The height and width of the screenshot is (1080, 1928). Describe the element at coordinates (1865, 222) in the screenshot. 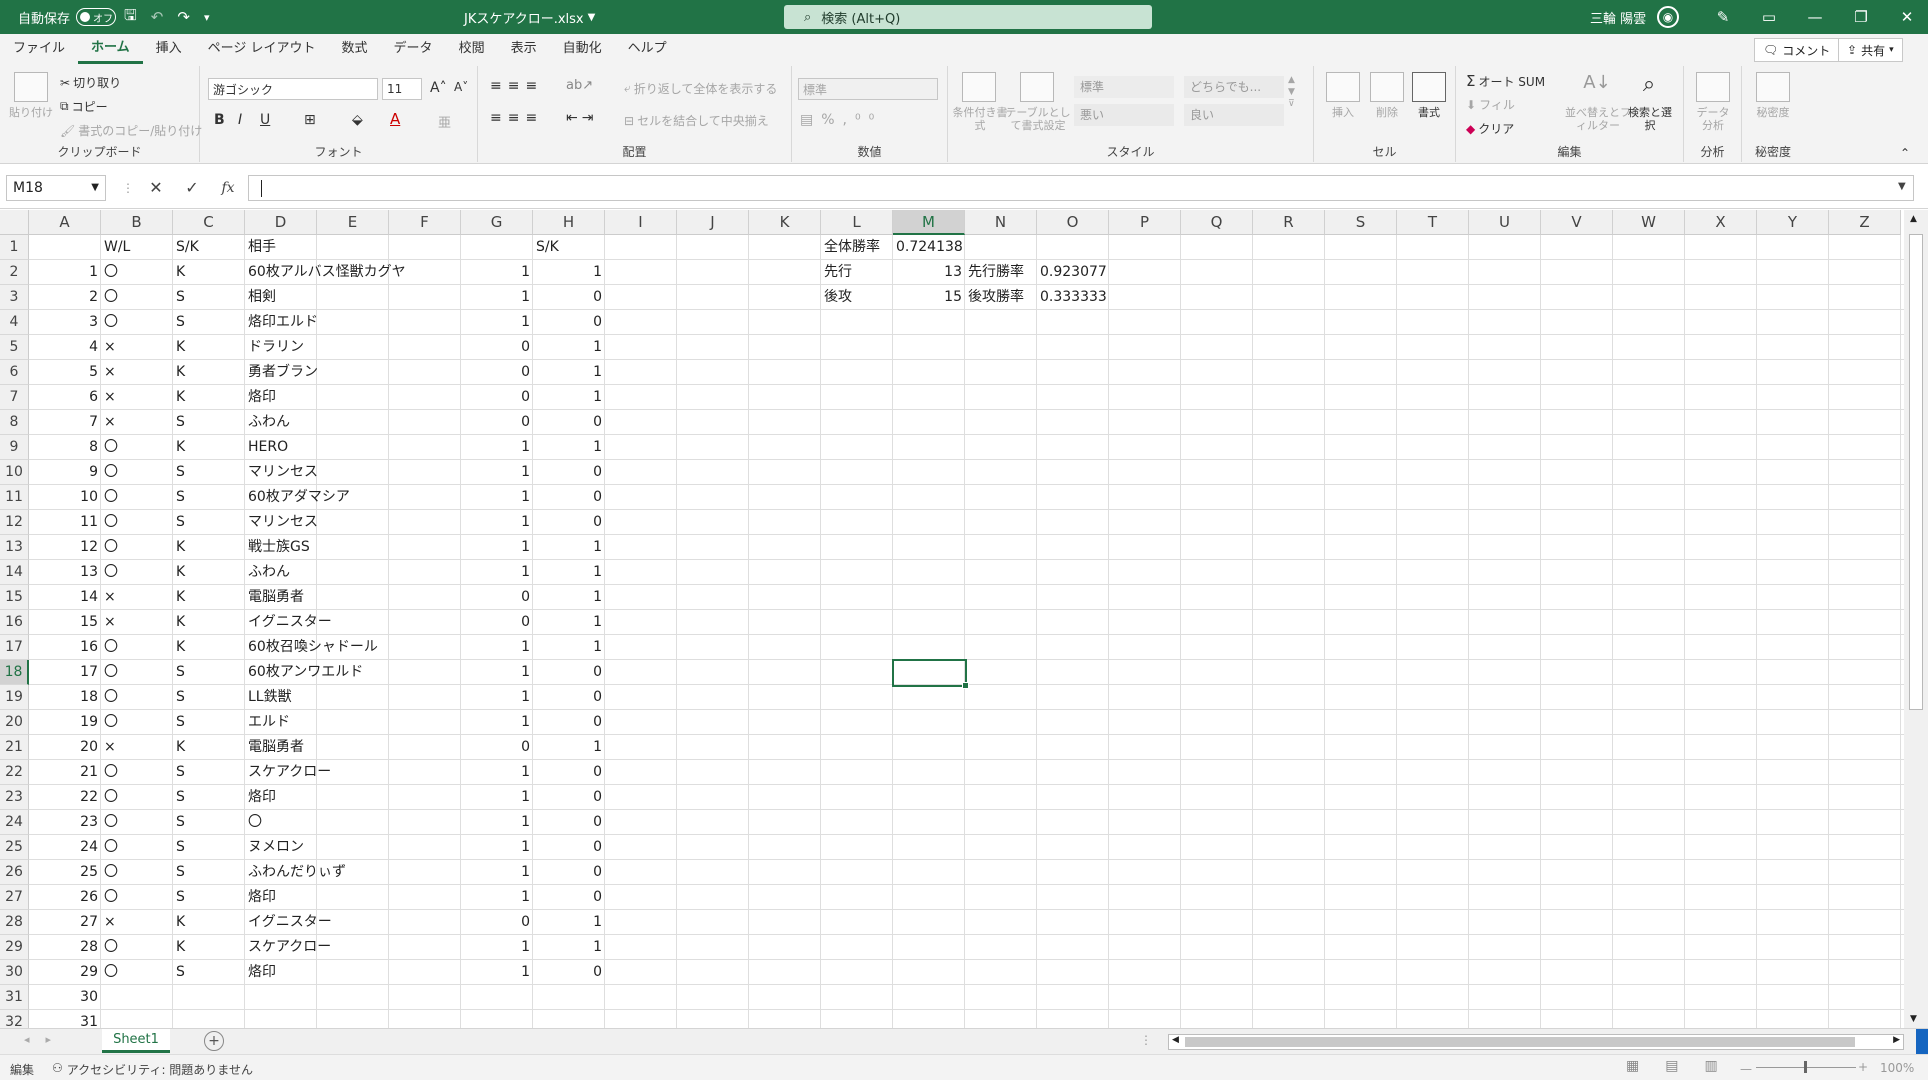

I see `column-header-z: Z` at that location.